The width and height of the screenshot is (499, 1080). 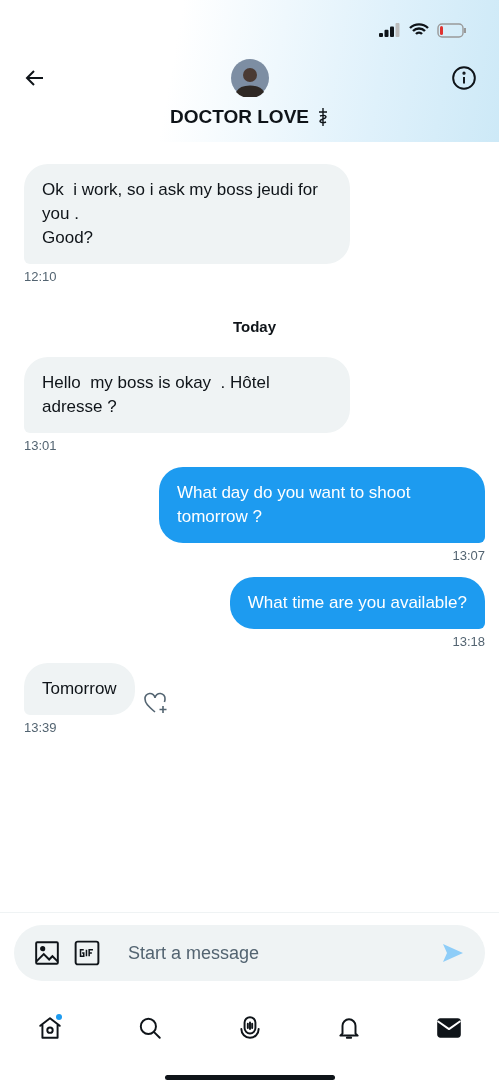 I want to click on image-icon, so click(x=47, y=953).